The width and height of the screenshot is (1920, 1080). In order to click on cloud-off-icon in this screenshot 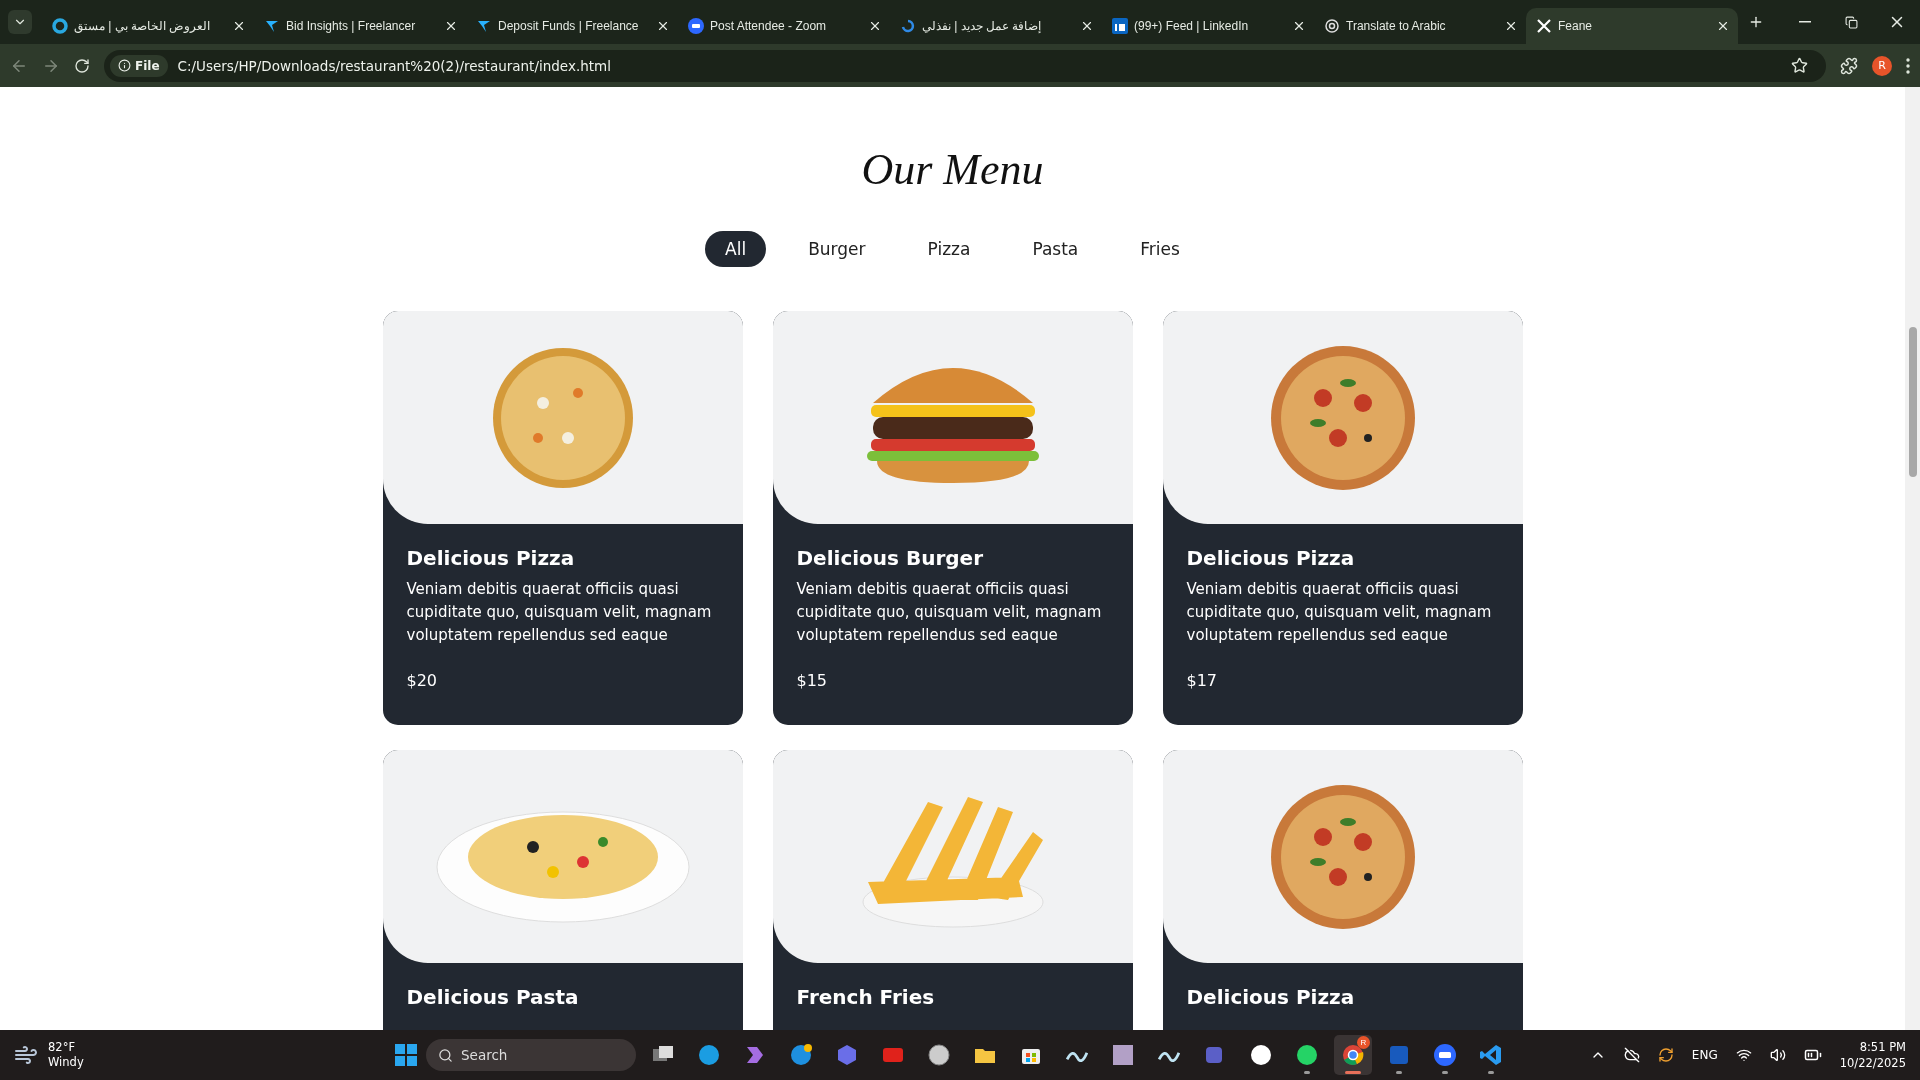, I will do `click(1631, 1055)`.